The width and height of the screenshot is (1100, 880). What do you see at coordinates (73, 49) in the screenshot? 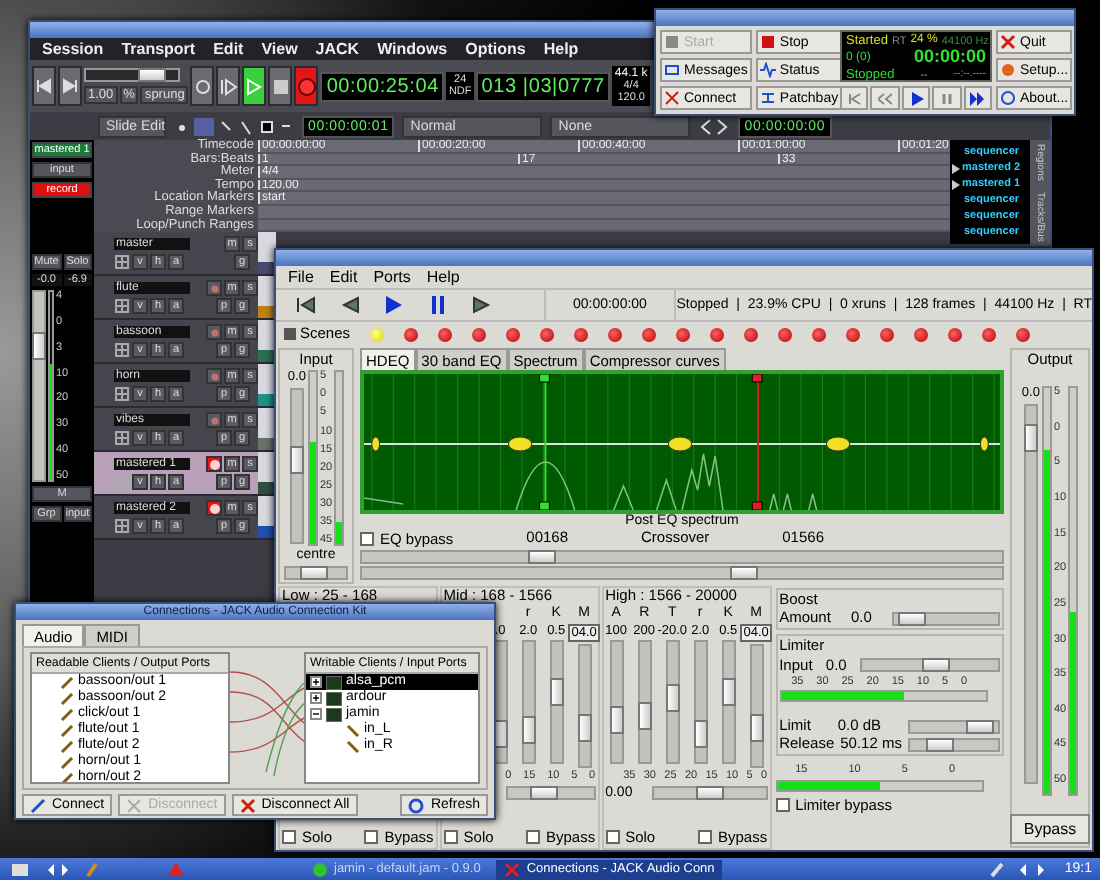
I see `menu-item: Session` at bounding box center [73, 49].